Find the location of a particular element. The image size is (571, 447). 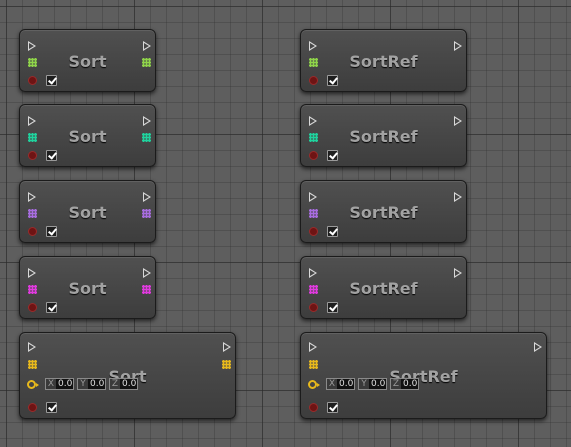

sortref-node-5: SortRef X 0.0 Y 0.0 Z 0.0 is located at coordinates (423, 375).